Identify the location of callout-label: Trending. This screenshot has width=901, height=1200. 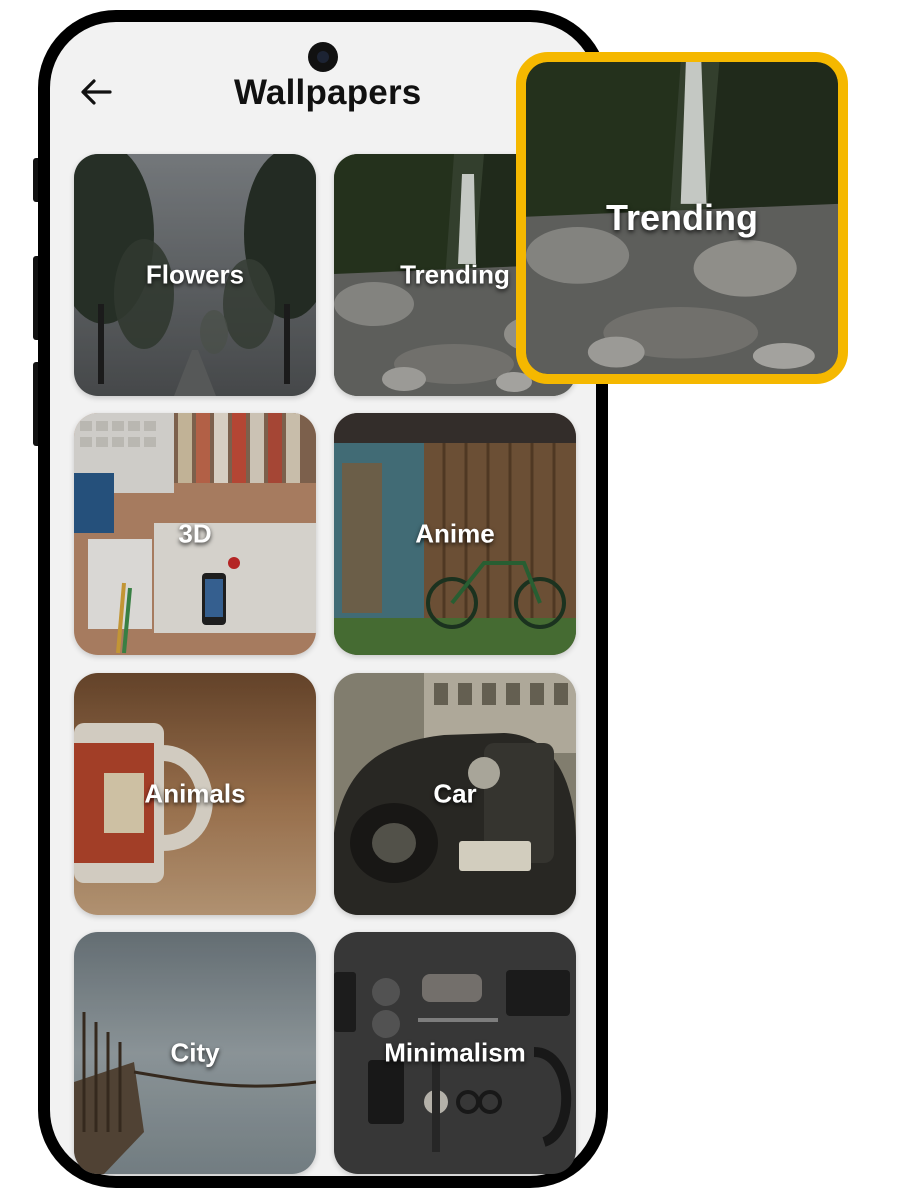
(682, 217).